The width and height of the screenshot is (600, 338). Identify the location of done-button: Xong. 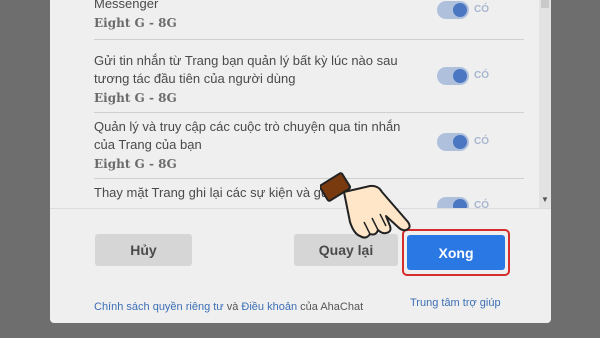
(456, 252).